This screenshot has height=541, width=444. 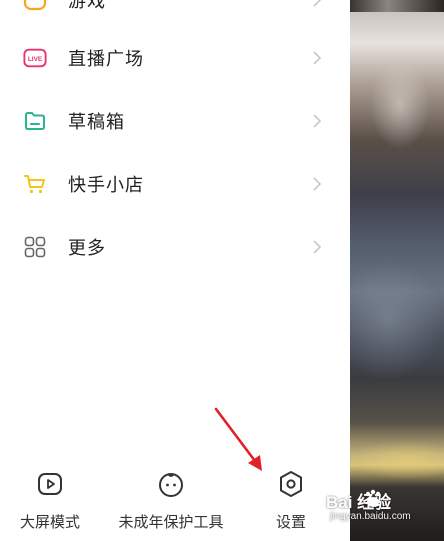 What do you see at coordinates (35, 6) in the screenshot?
I see `game-icon` at bounding box center [35, 6].